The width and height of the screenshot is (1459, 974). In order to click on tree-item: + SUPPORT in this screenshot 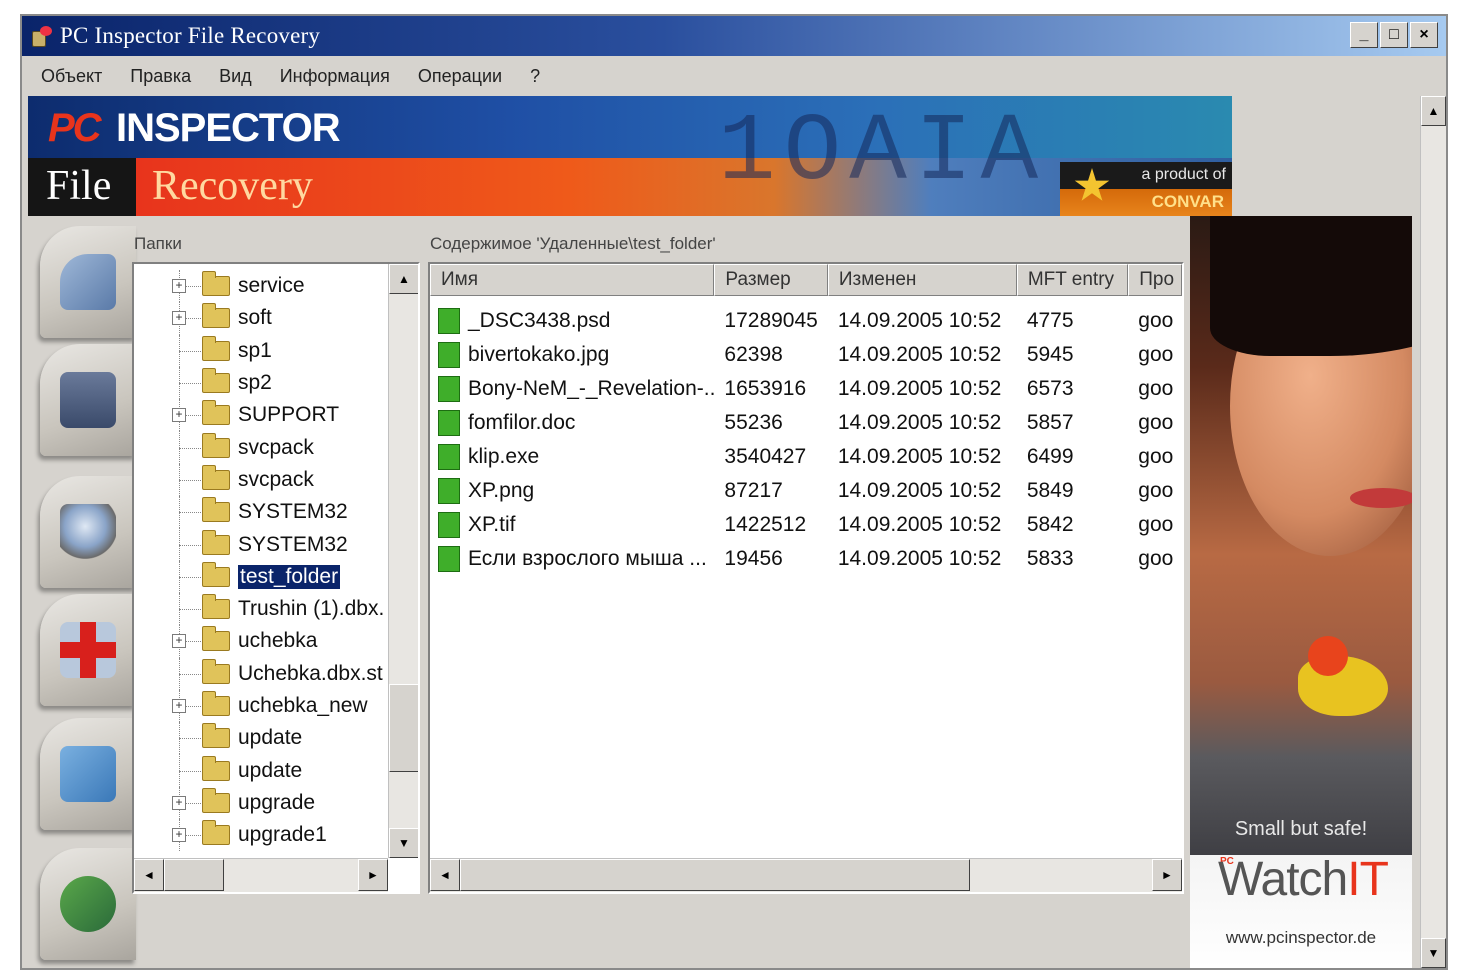, I will do `click(261, 415)`.